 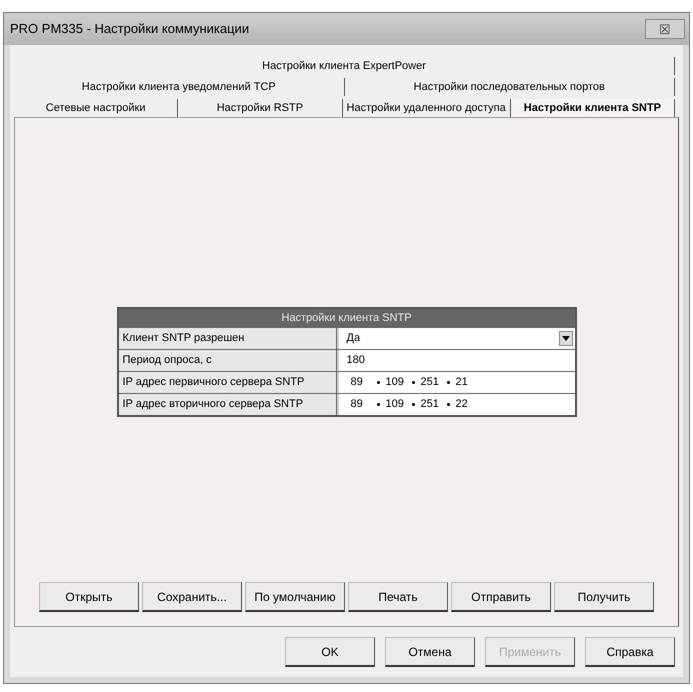 I want to click on dialog-button: Отправить, so click(x=501, y=597).